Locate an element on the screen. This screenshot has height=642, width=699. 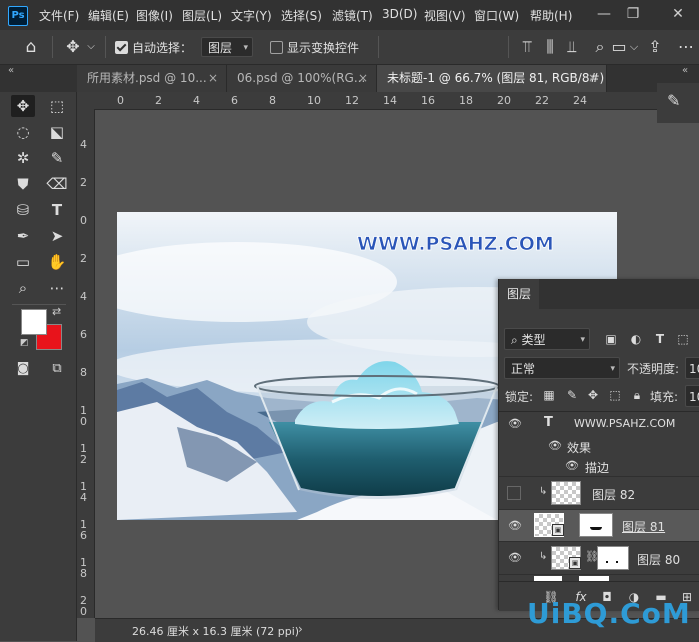
tab-06: 06.psd @ 100%(RG... × is located at coordinates (302, 78).